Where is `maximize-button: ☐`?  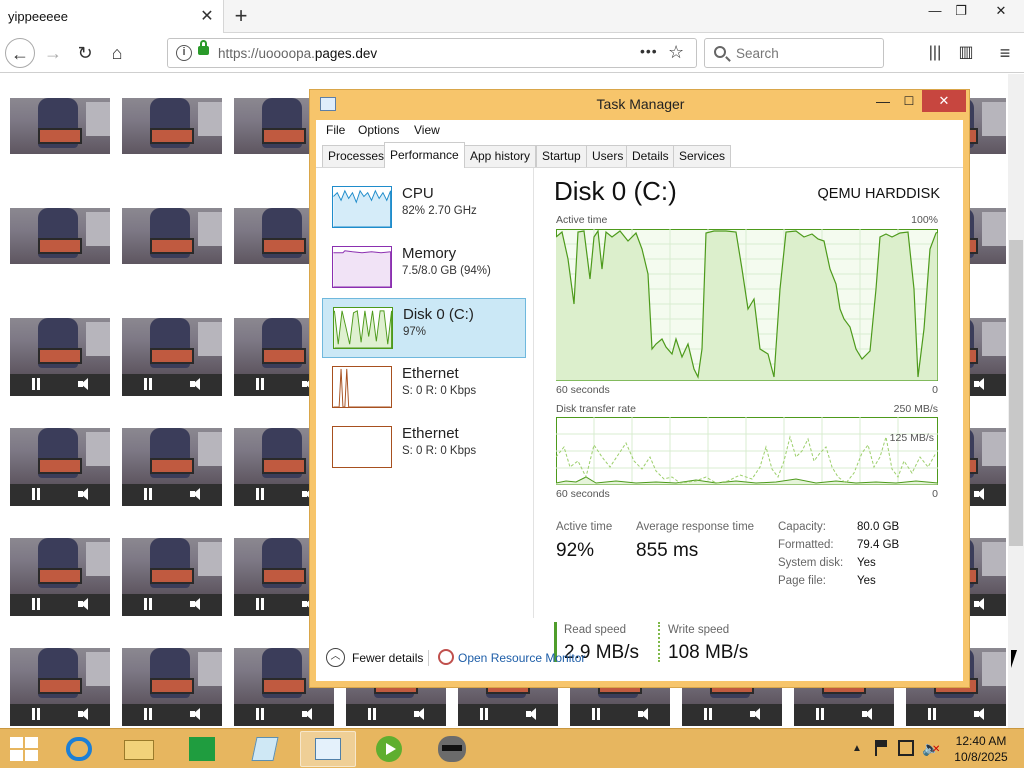 maximize-button: ☐ is located at coordinates (909, 101).